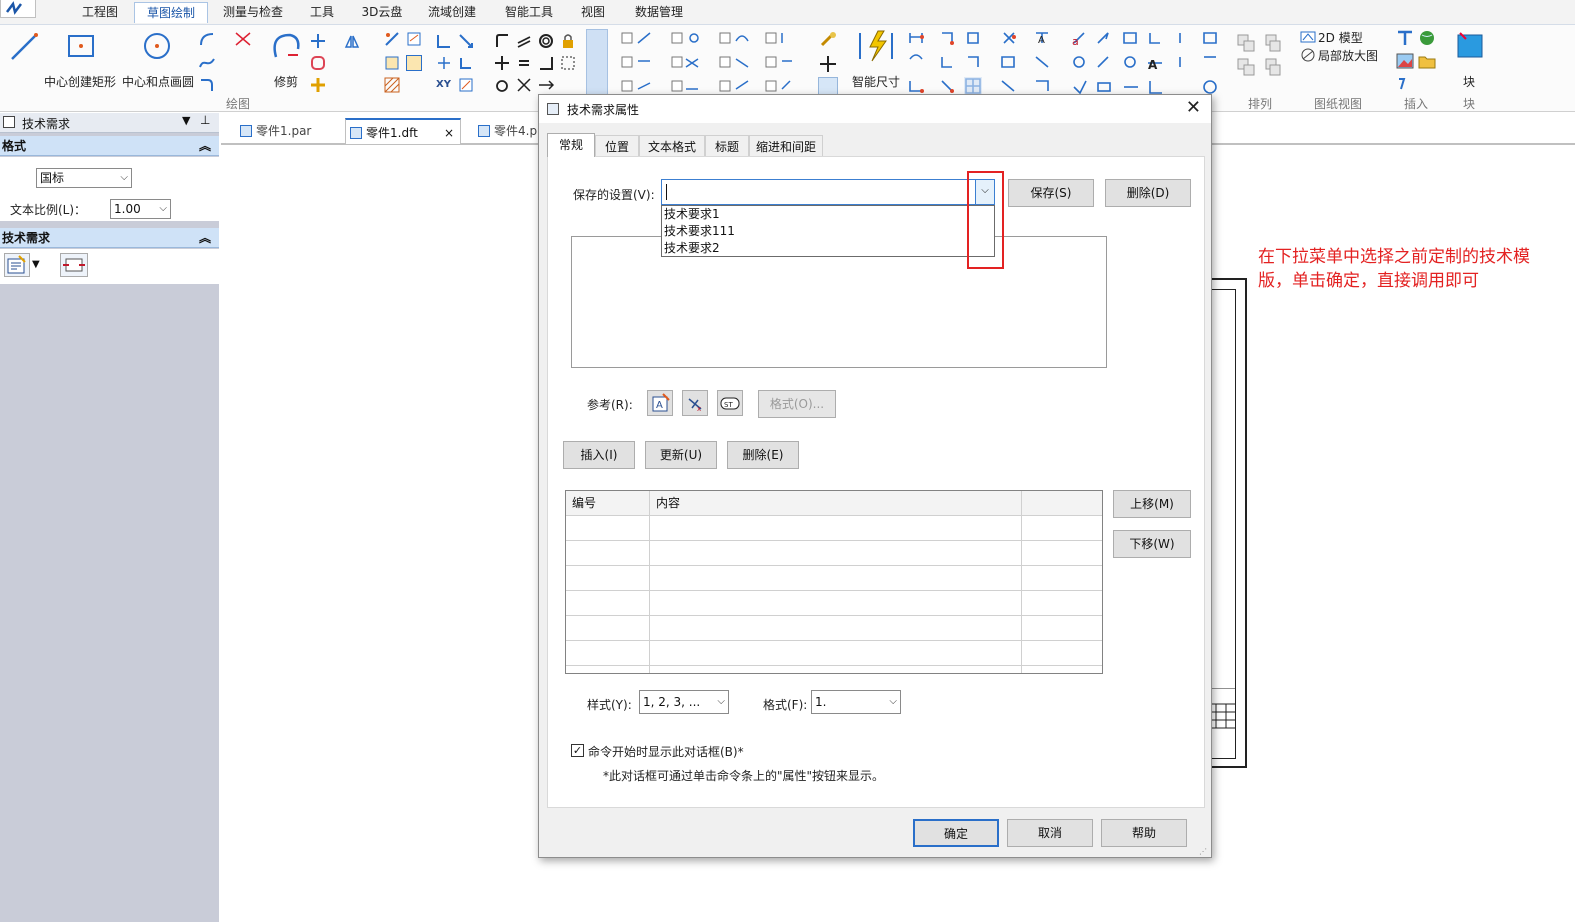  I want to click on tab-data-management: 数据管理, so click(659, 12).